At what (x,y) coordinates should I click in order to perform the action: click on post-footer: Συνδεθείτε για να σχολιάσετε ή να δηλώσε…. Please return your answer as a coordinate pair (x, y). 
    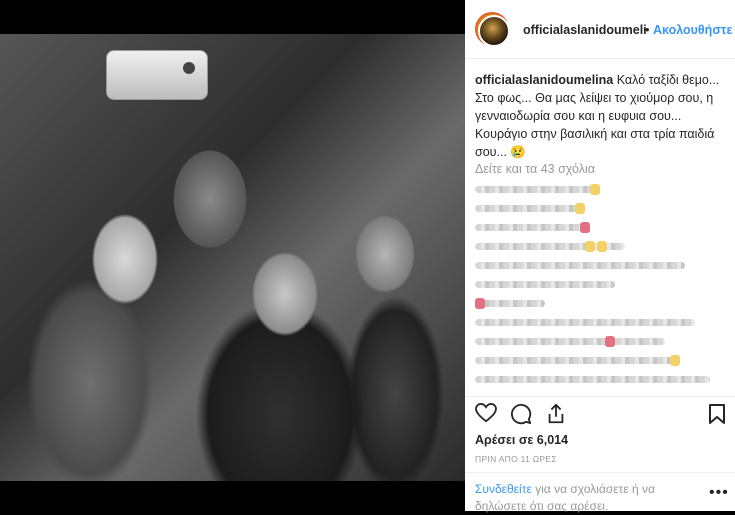
    Looking at the image, I should click on (600, 493).